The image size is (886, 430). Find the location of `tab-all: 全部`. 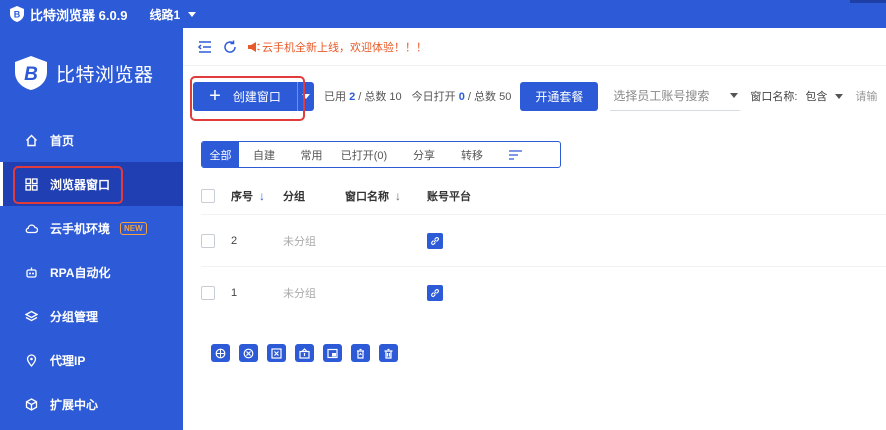

tab-all: 全部 is located at coordinates (220, 154).